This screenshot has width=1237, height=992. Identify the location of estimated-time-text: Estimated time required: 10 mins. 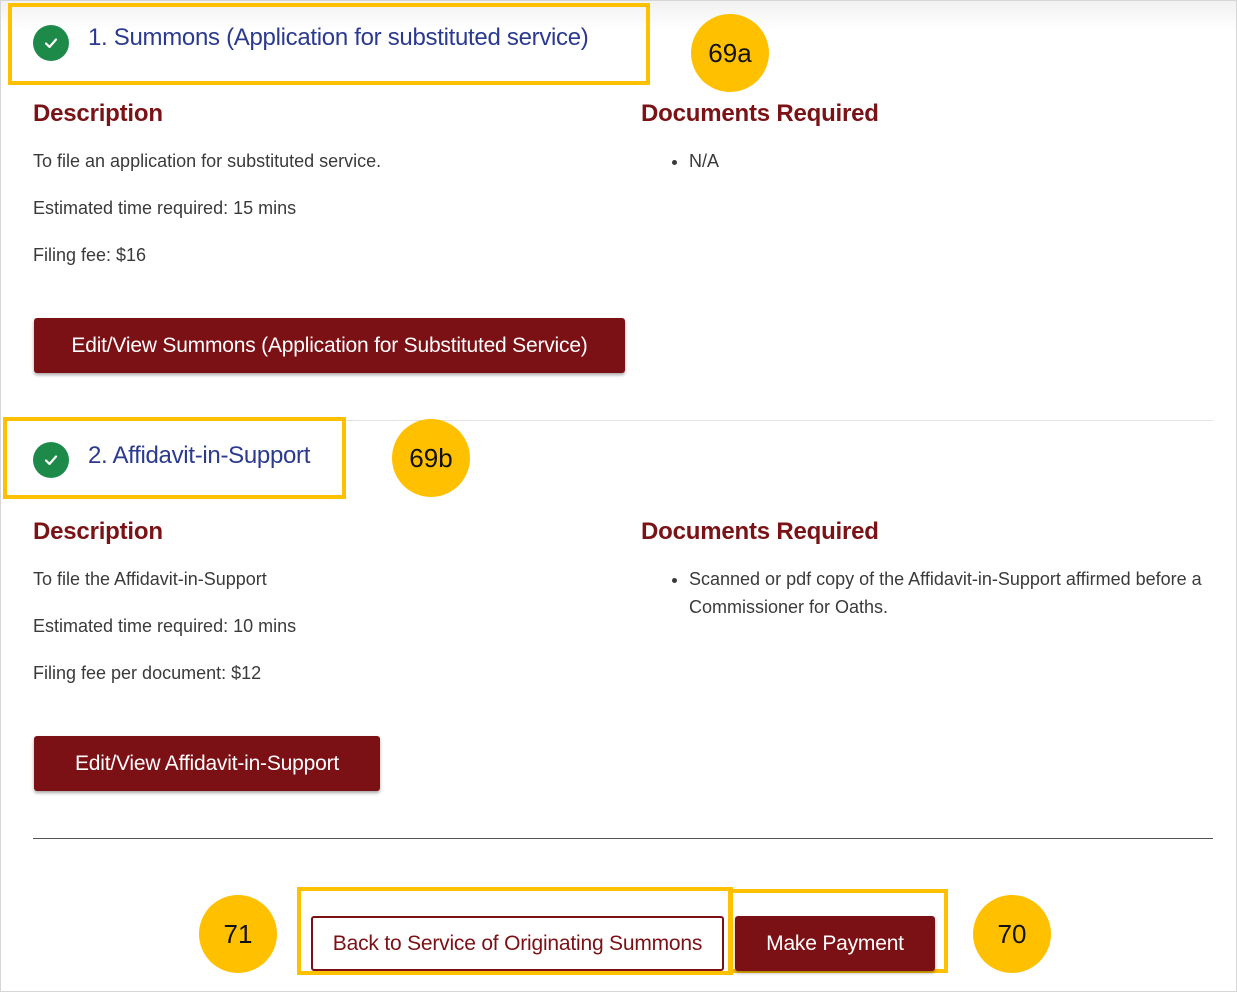
(165, 626).